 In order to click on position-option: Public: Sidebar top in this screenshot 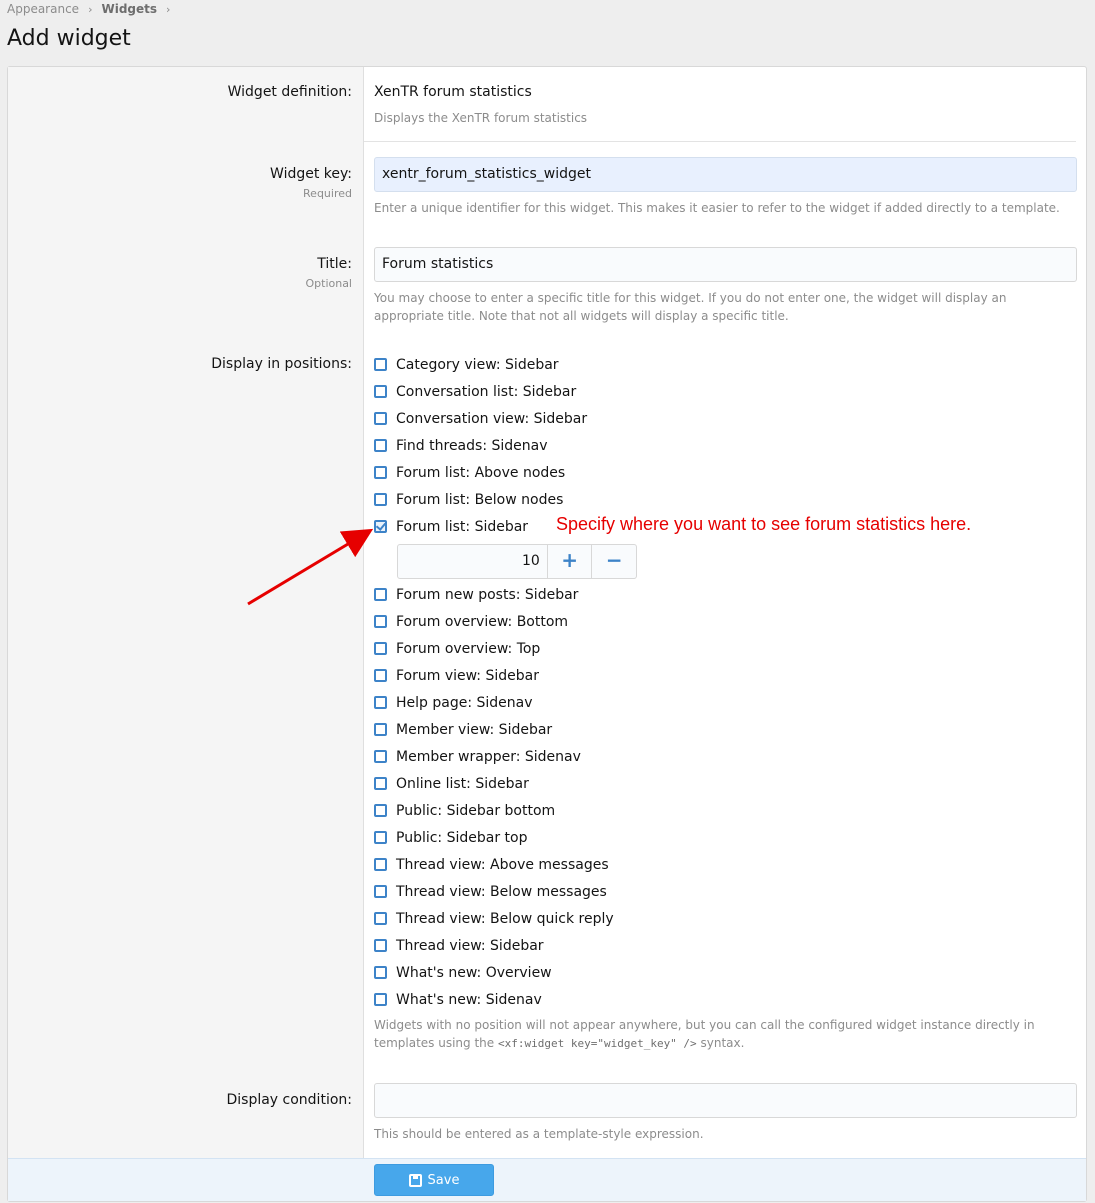, I will do `click(451, 837)`.